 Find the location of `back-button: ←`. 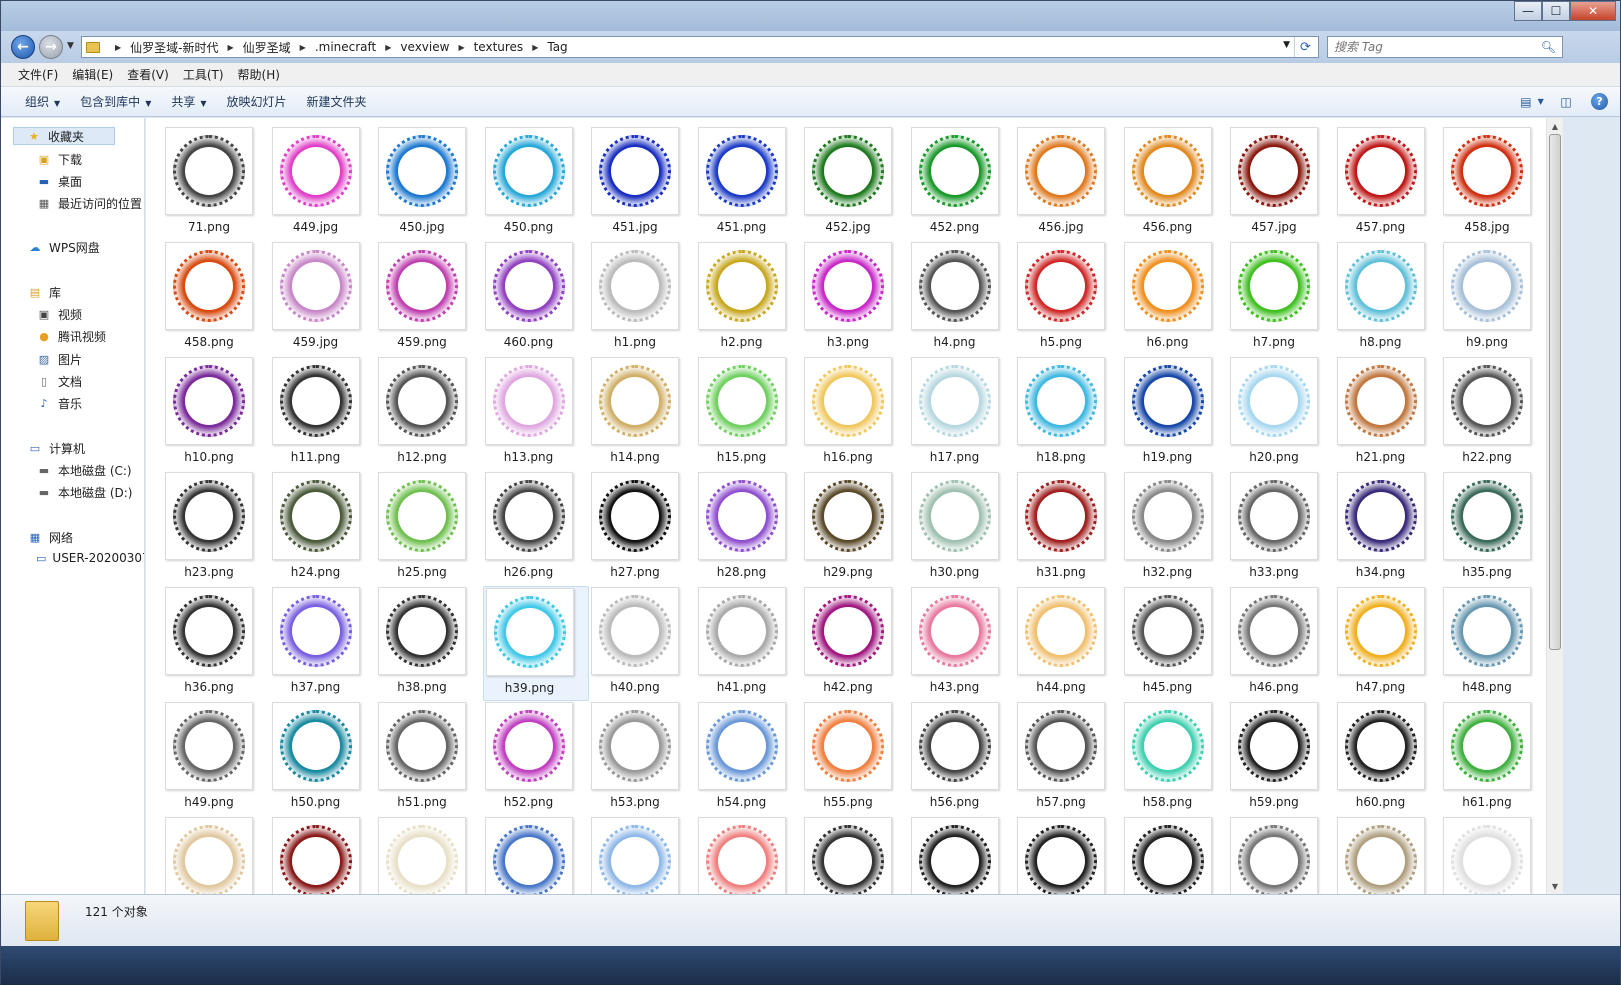

back-button: ← is located at coordinates (23, 47).